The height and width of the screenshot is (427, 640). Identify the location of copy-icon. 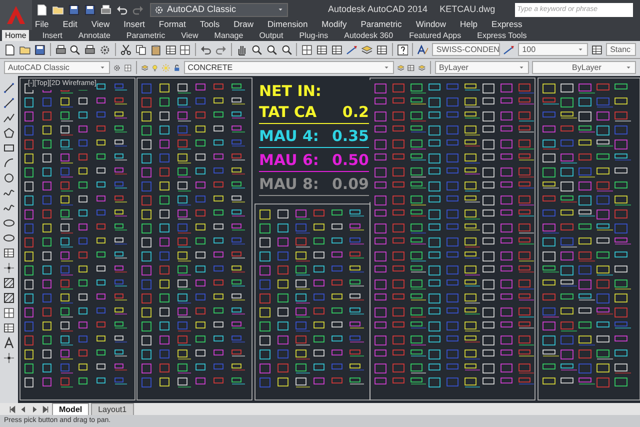
(140, 50).